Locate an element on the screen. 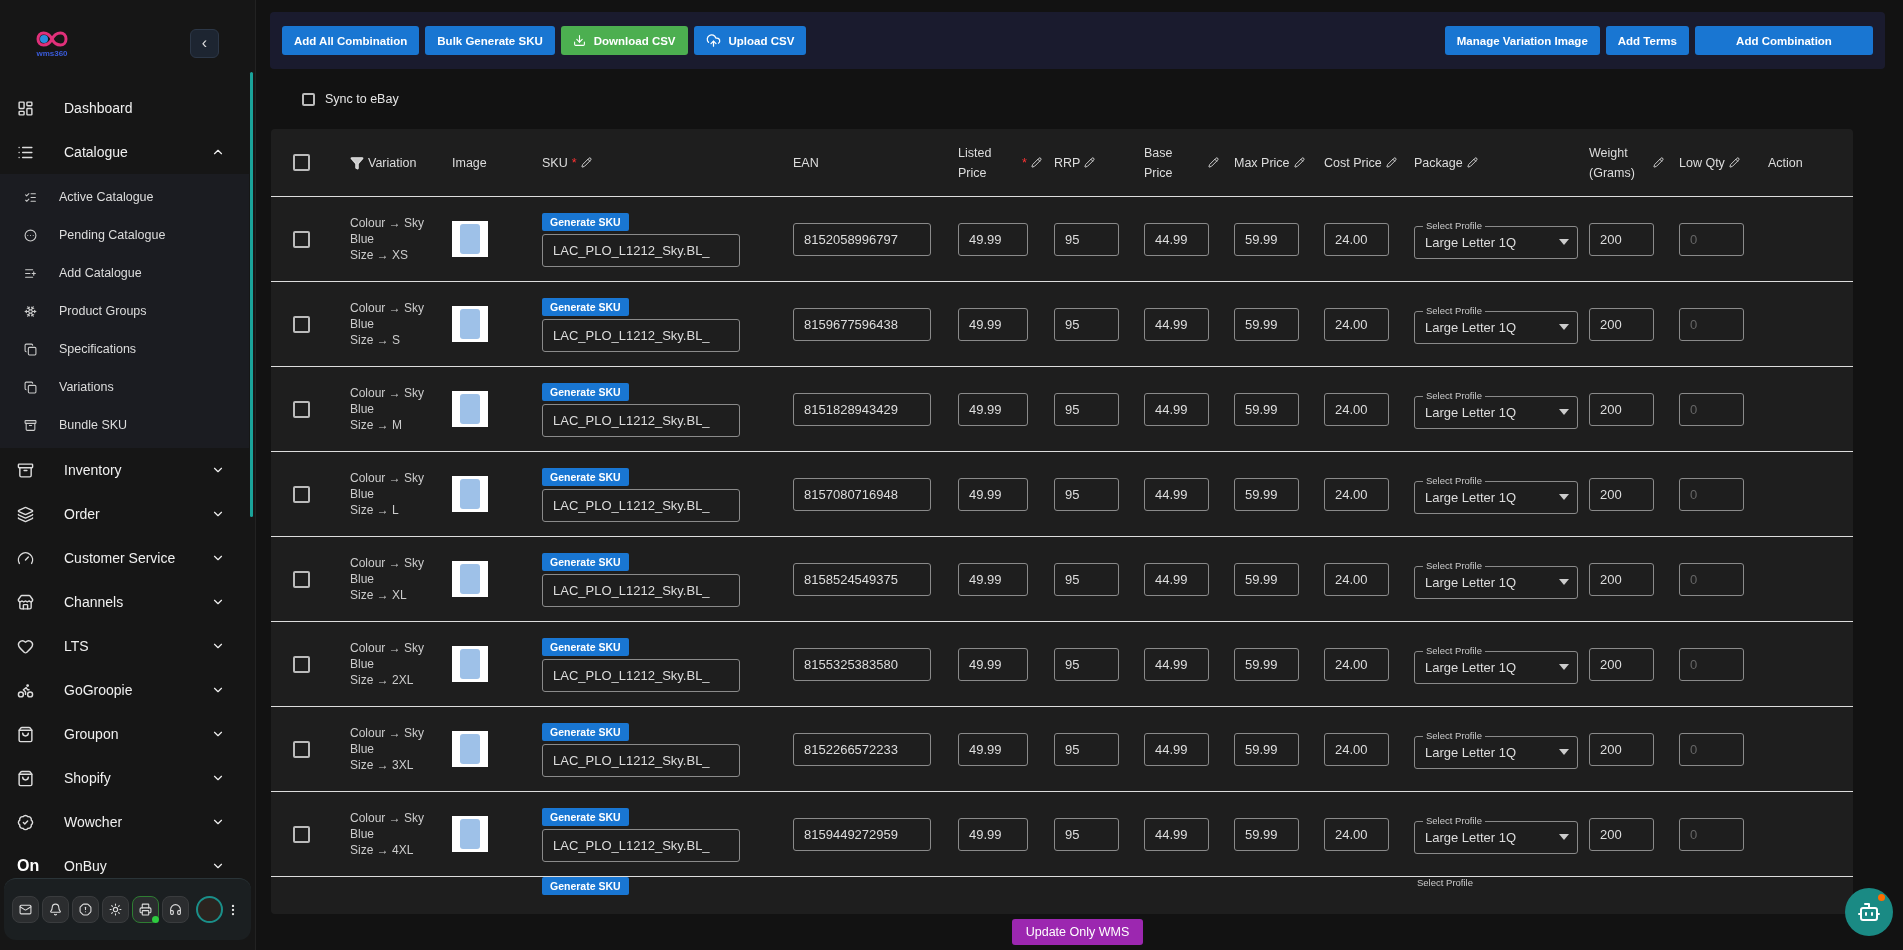 This screenshot has width=1903, height=950. submenu-item: Product Groups is located at coordinates (124, 311).